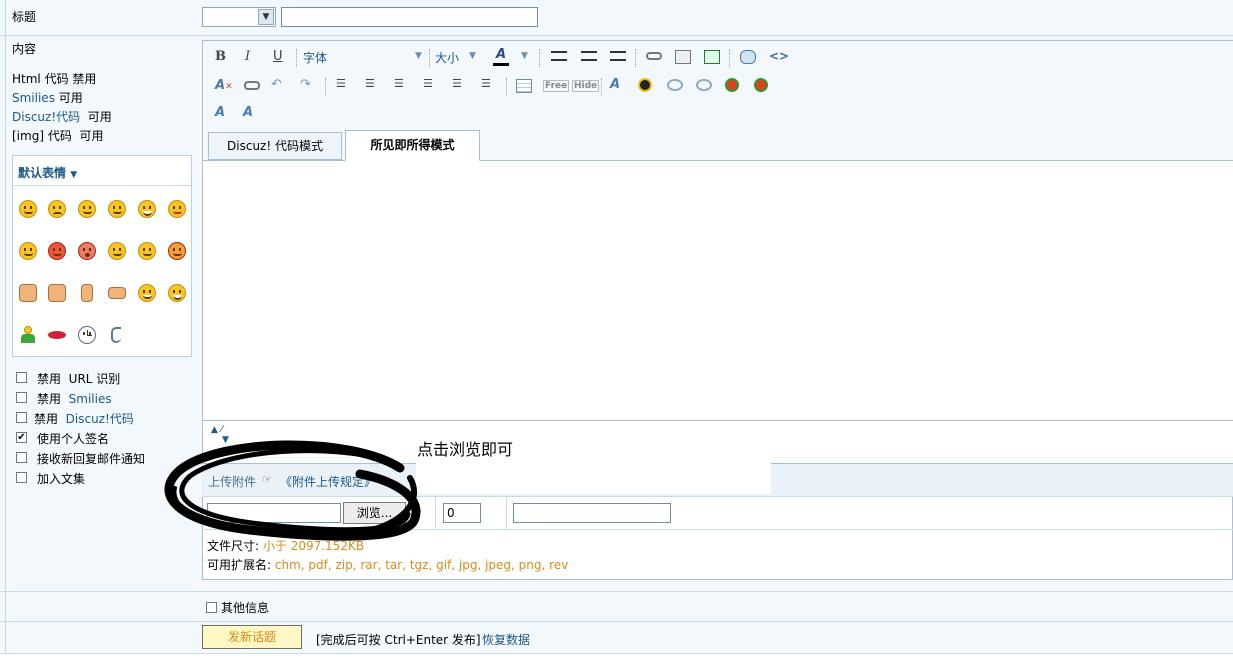 This screenshot has width=1233, height=666. I want to click on person-icon, so click(28, 335).